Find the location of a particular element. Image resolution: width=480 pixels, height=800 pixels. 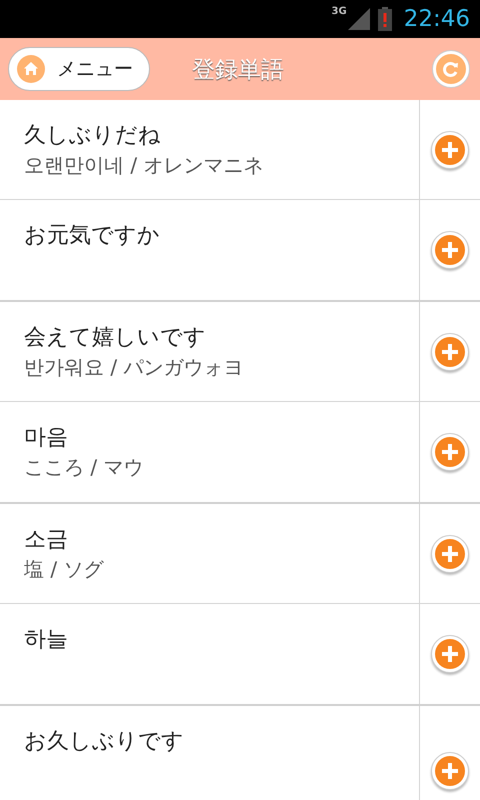

refresh-button is located at coordinates (451, 69).